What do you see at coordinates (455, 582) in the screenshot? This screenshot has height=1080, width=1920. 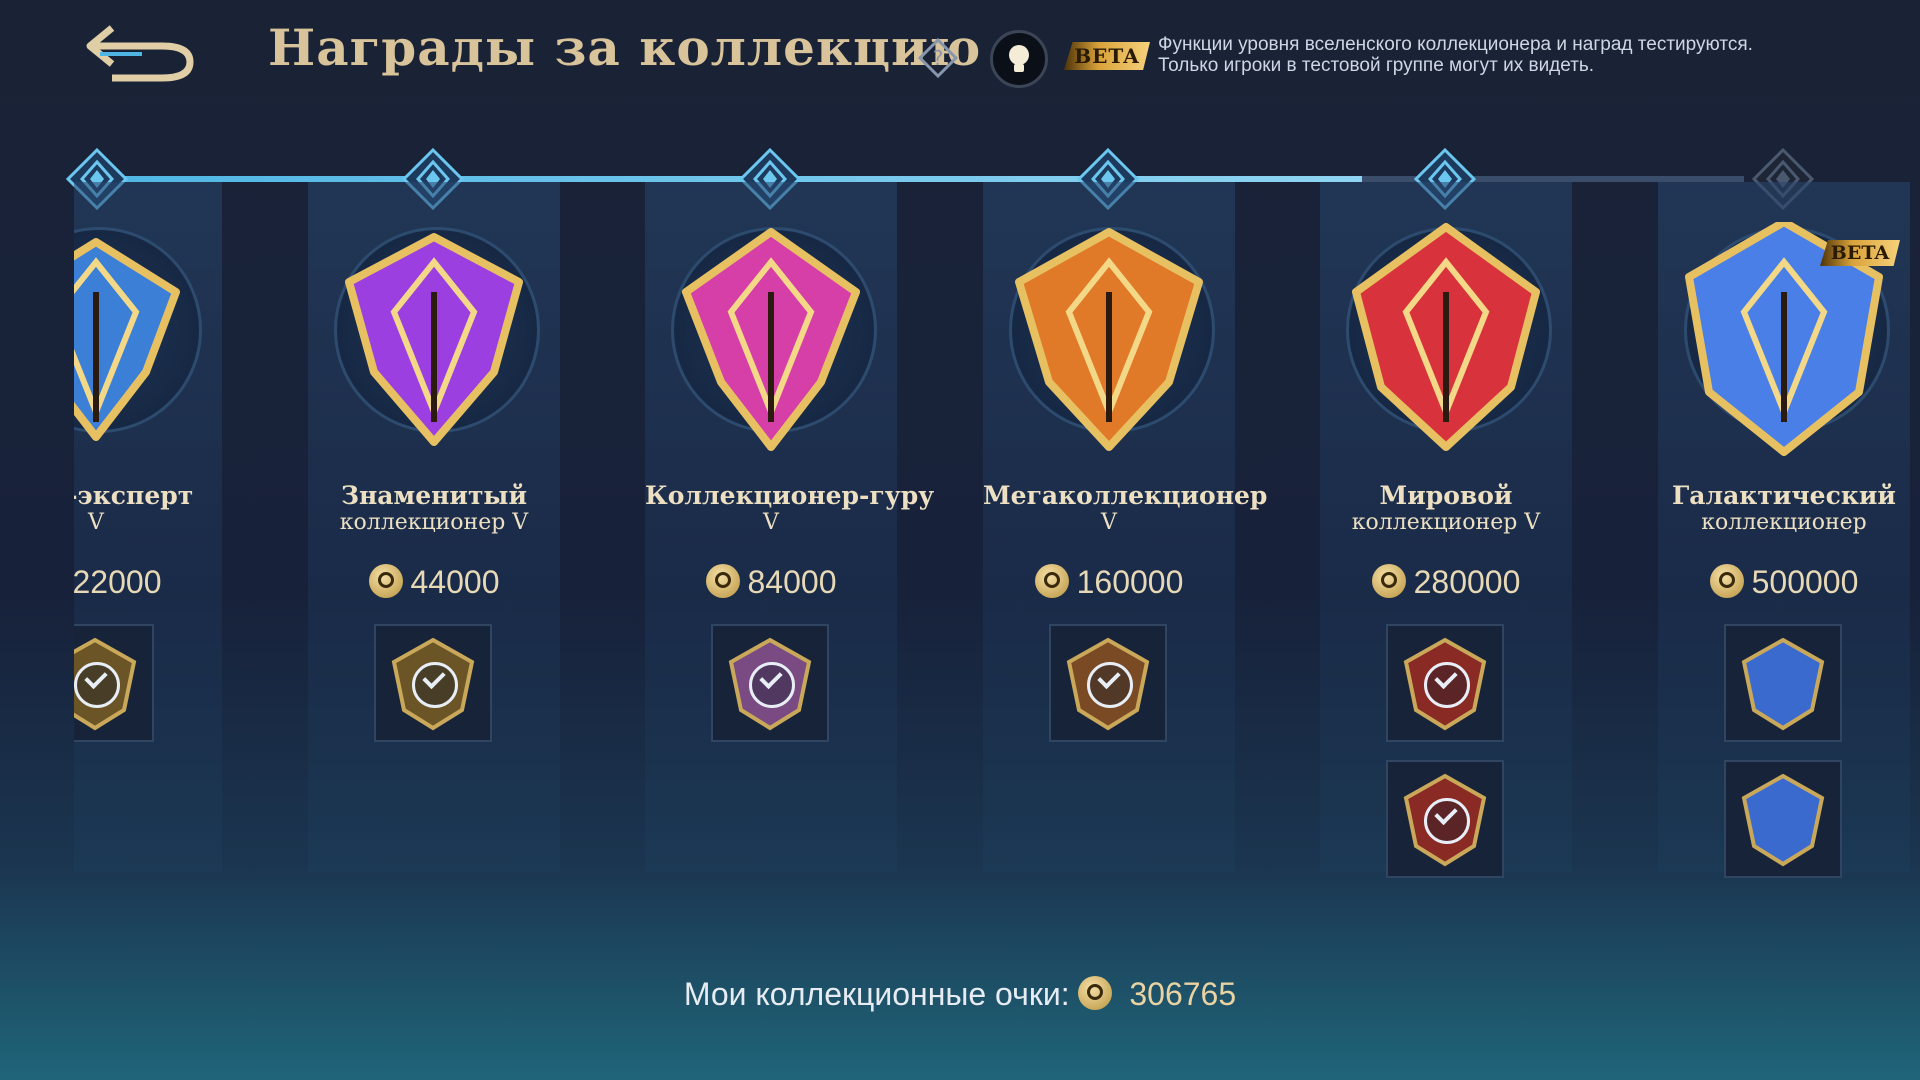 I see `tier-points-value: 44000` at bounding box center [455, 582].